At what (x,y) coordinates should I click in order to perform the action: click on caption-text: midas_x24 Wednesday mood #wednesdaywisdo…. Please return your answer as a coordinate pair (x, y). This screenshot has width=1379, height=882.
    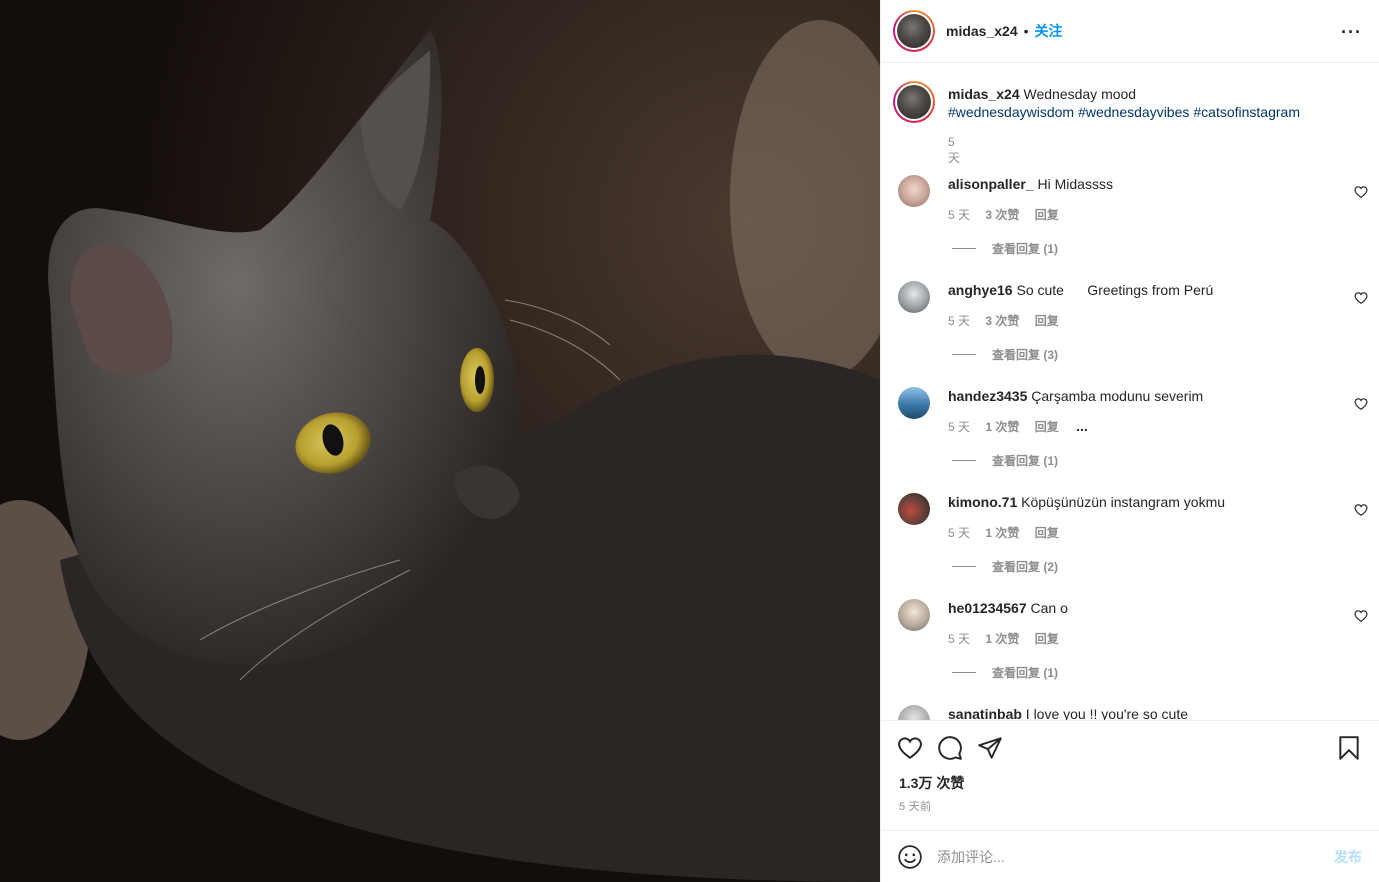
    Looking at the image, I should click on (1148, 103).